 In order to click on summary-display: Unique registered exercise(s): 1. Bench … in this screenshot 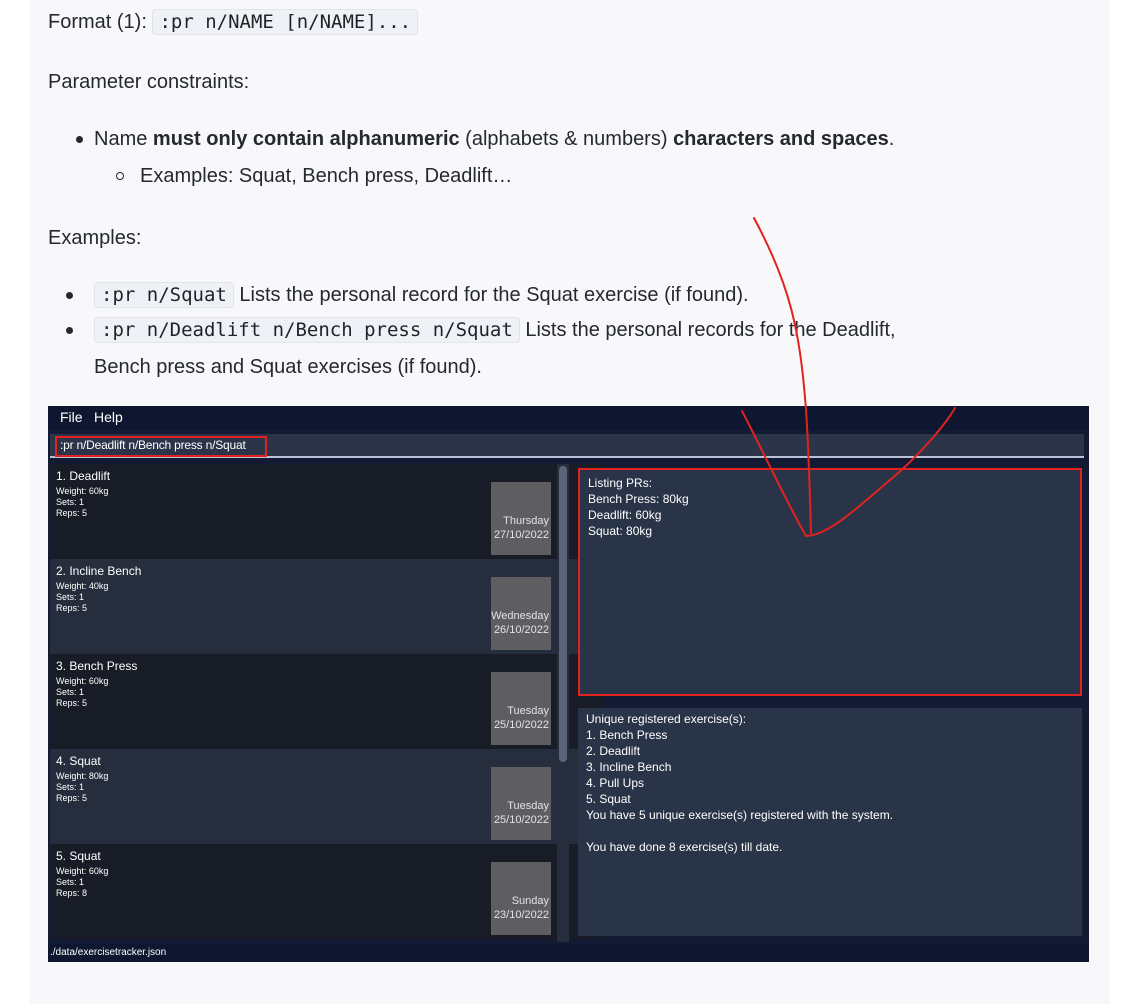, I will do `click(830, 822)`.